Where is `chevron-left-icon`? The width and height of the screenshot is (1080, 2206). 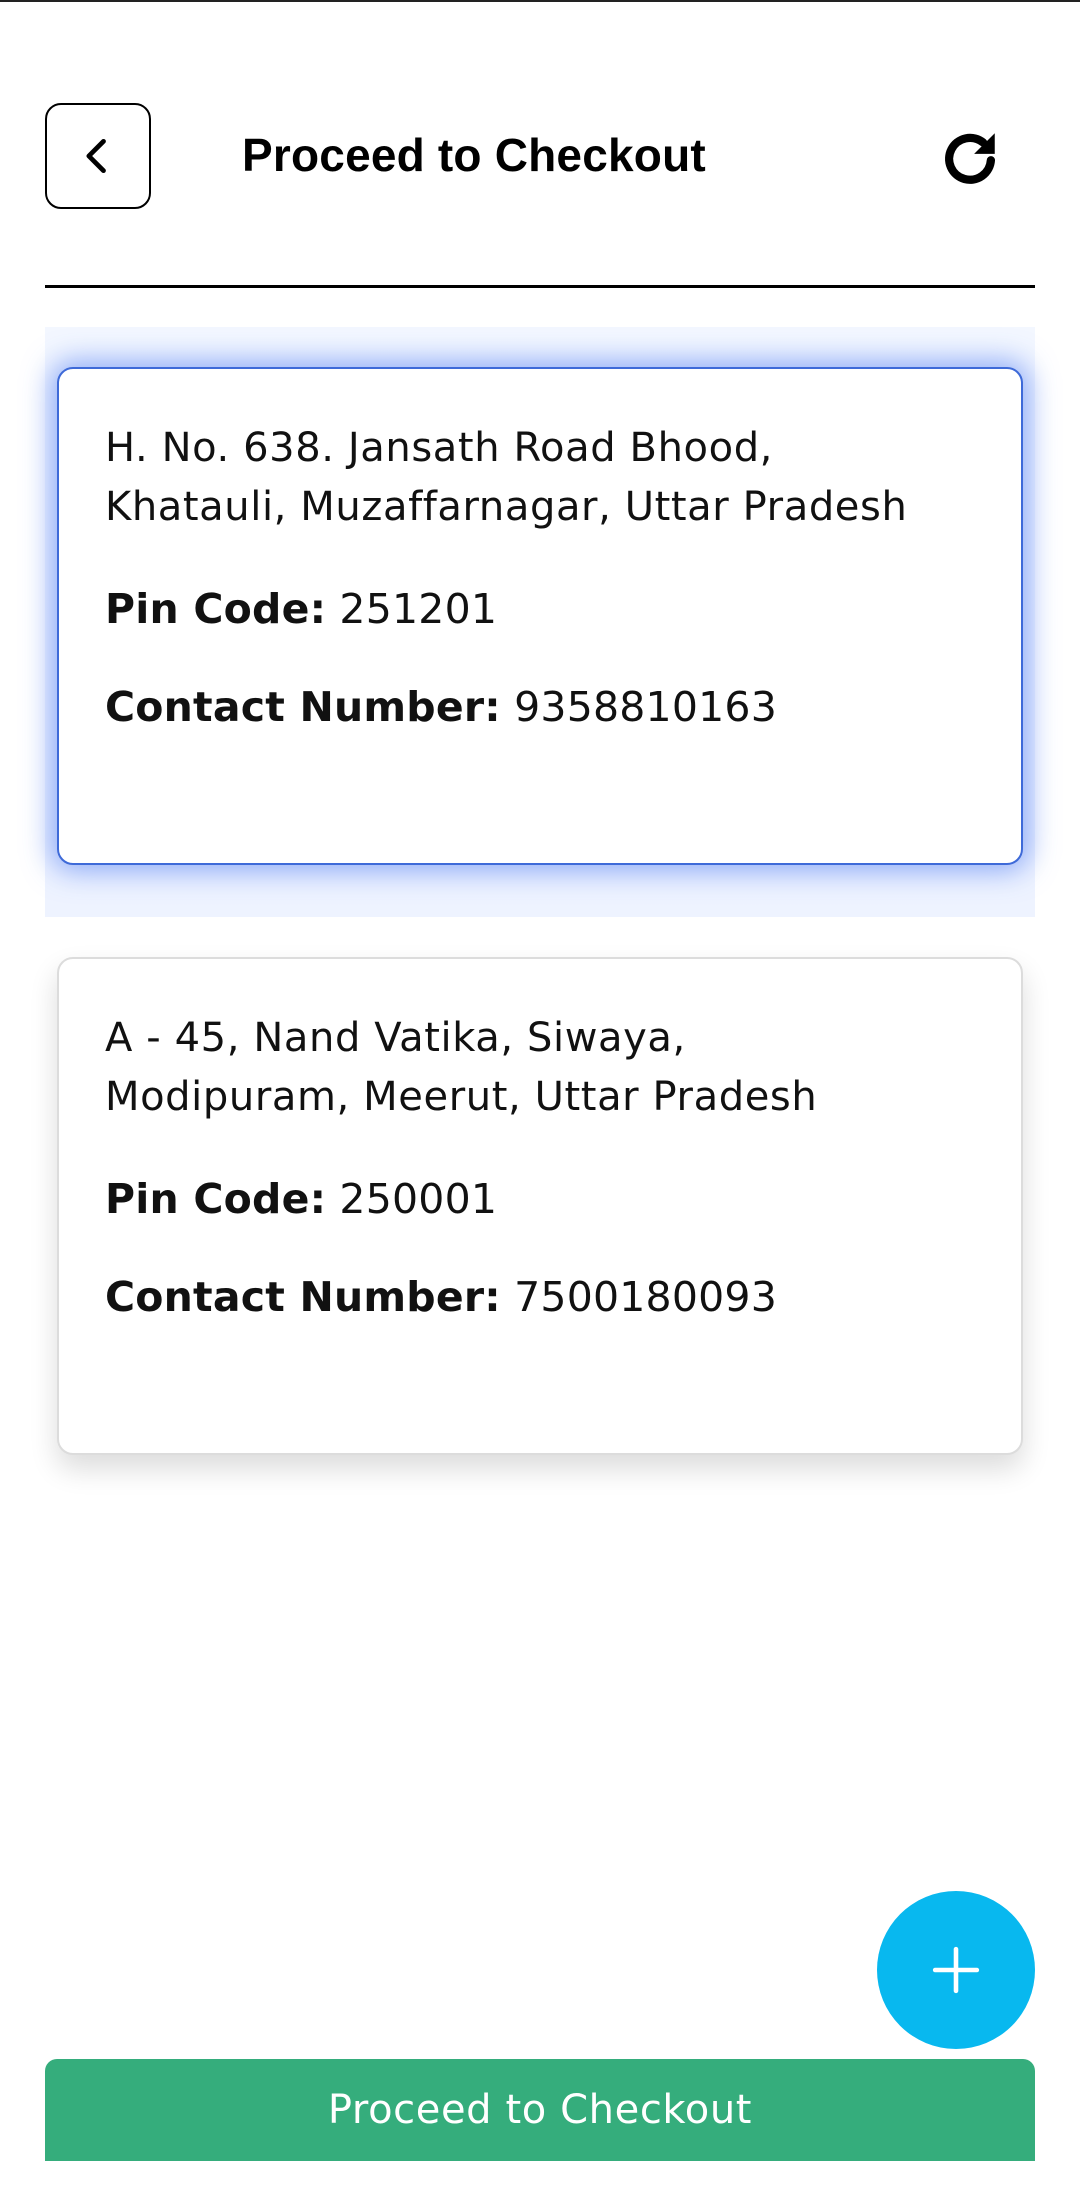 chevron-left-icon is located at coordinates (96, 156).